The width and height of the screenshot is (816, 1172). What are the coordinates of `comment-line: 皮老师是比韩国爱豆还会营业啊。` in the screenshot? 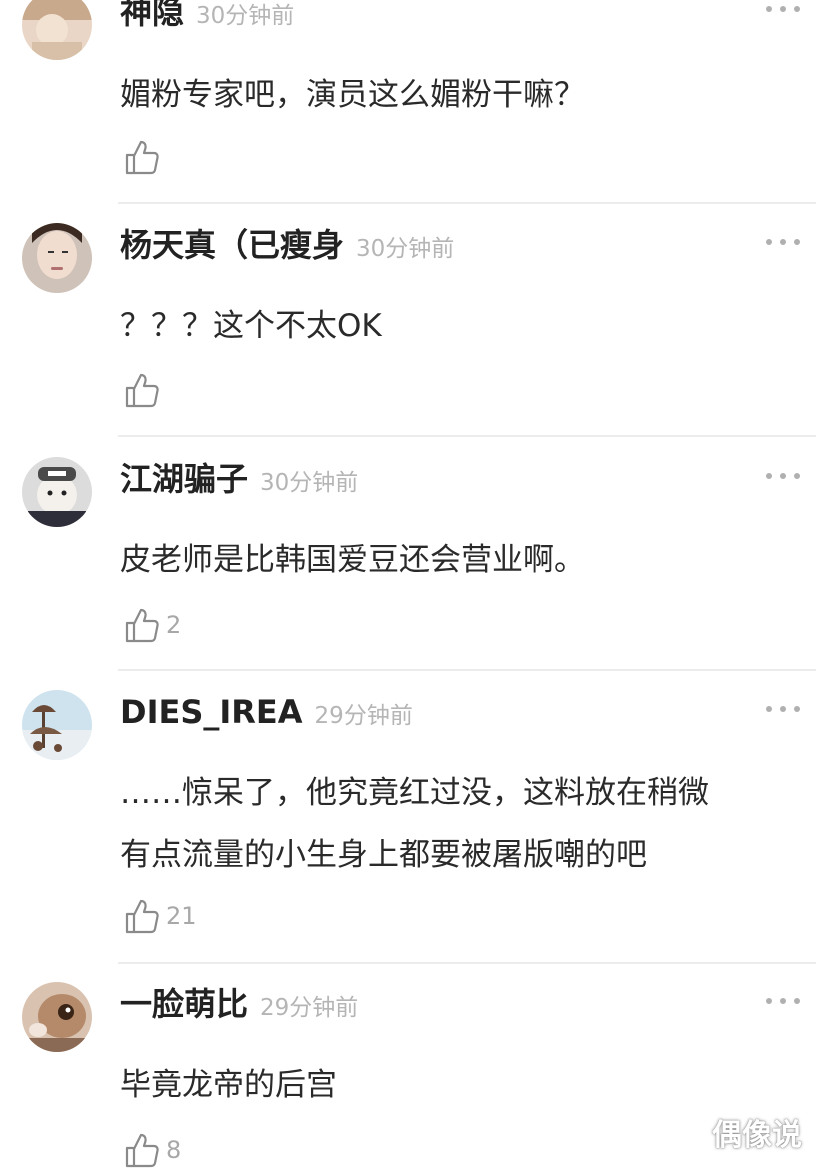 It's located at (352, 560).